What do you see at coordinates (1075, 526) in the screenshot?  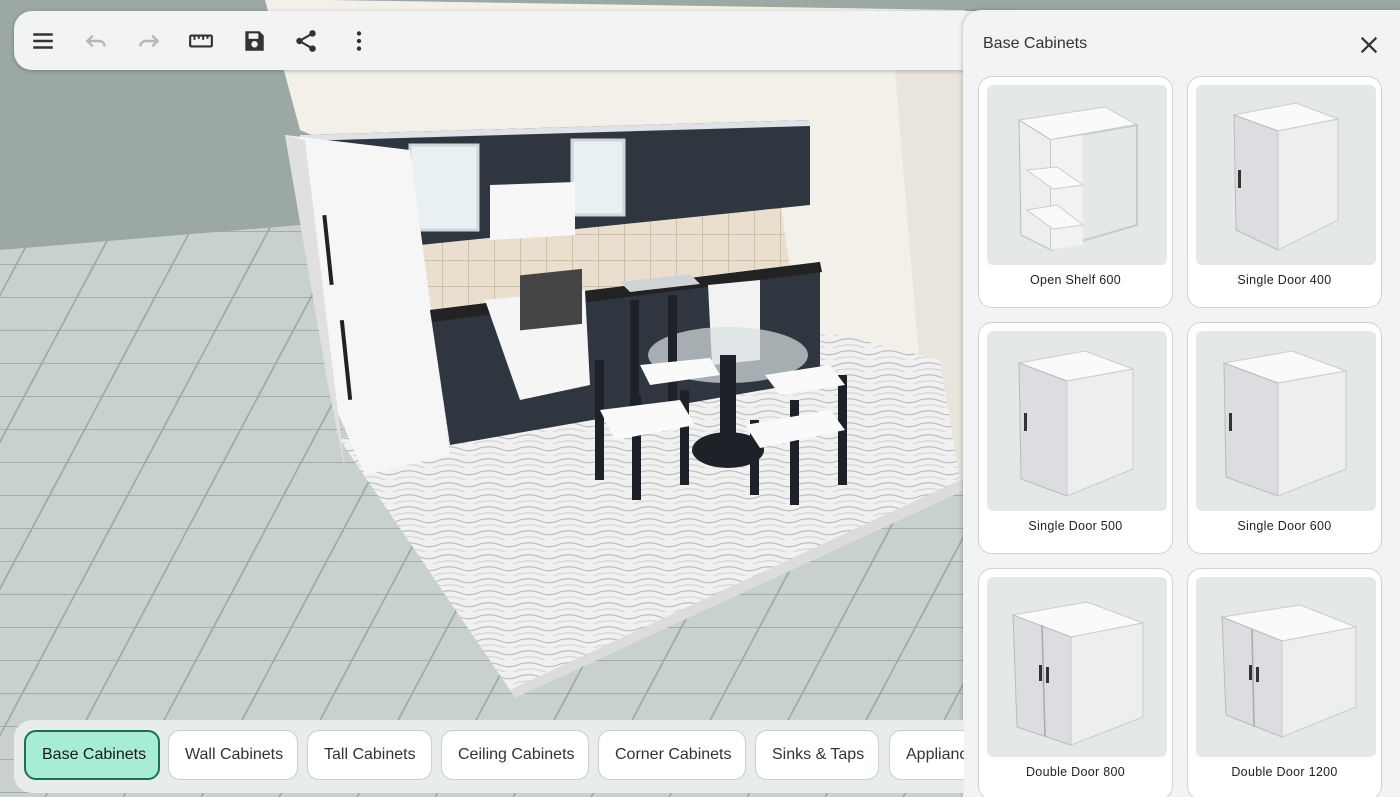 I see `item-label: Single Door 500` at bounding box center [1075, 526].